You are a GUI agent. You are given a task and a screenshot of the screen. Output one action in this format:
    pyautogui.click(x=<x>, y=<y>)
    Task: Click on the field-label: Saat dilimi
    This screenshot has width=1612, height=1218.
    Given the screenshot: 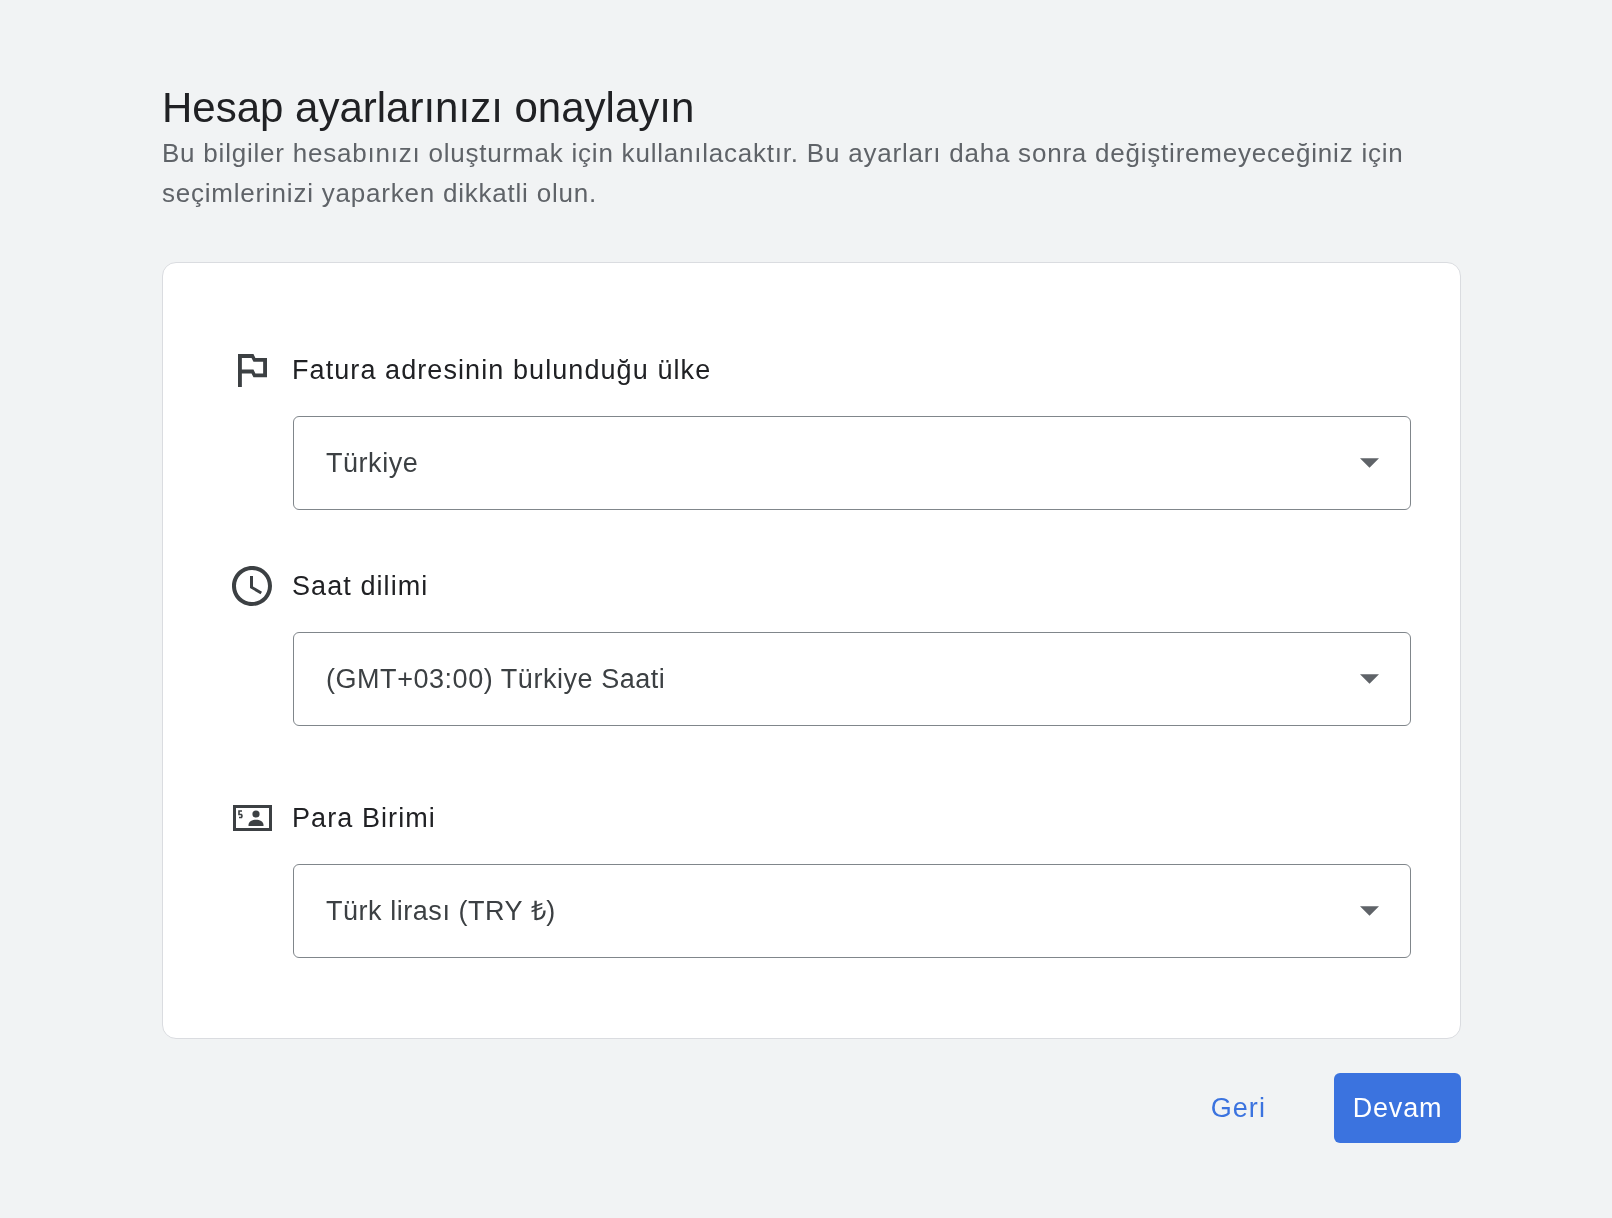 What is the action you would take?
    pyautogui.click(x=360, y=586)
    